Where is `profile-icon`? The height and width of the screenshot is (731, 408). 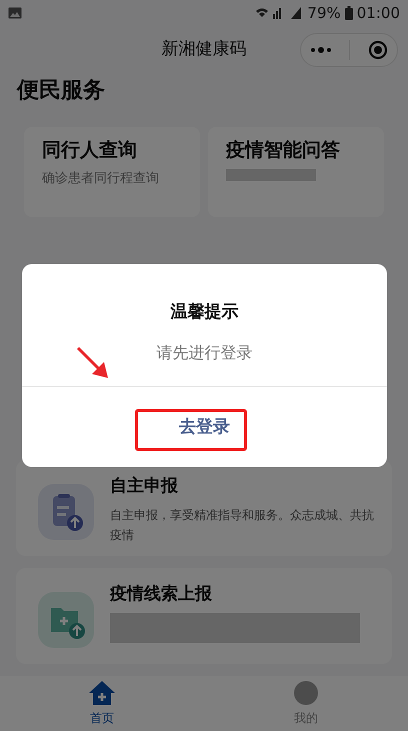 profile-icon is located at coordinates (306, 693).